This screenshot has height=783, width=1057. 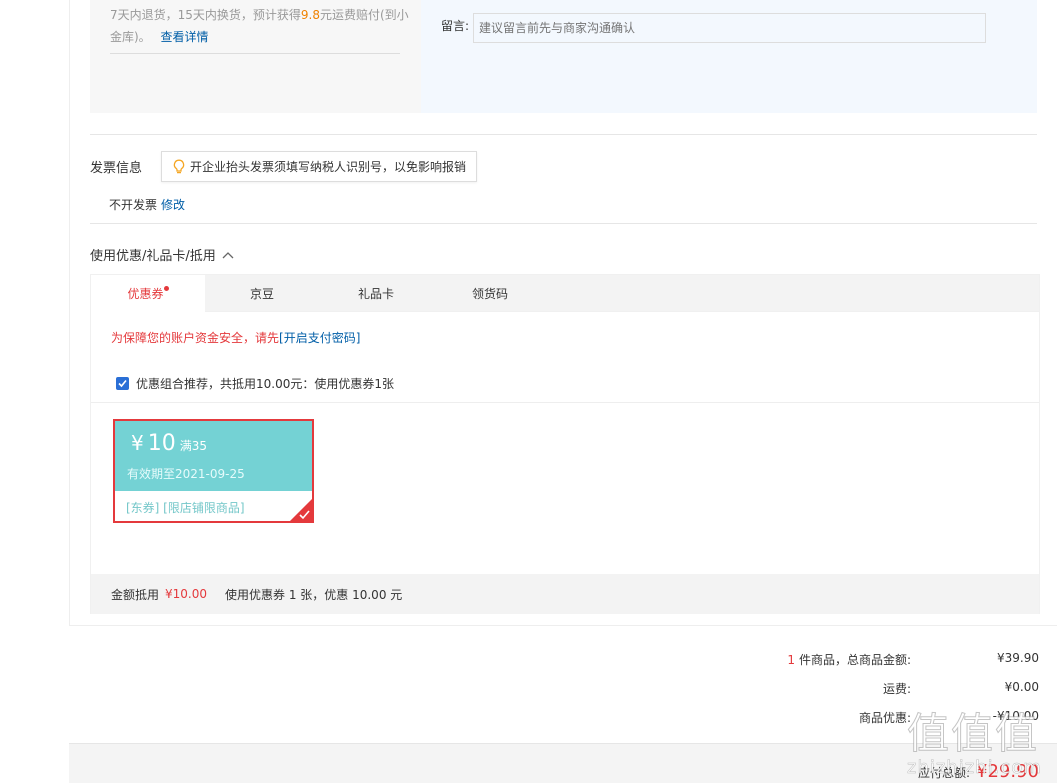 I want to click on view-detail-link: 查看详情, so click(x=185, y=37).